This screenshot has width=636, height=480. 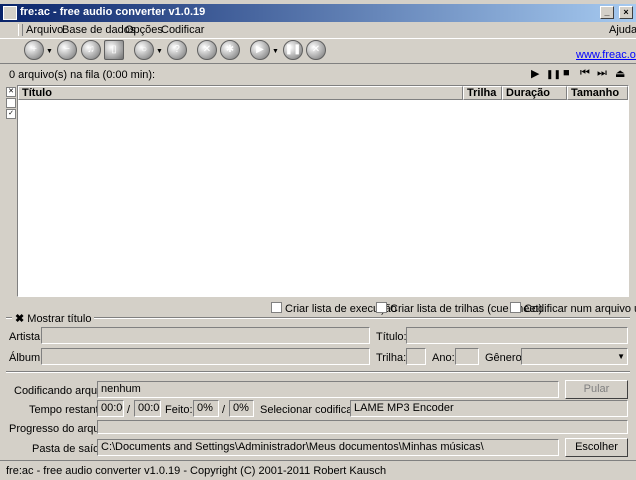 What do you see at coordinates (391, 337) in the screenshot?
I see `title-label: Título:` at bounding box center [391, 337].